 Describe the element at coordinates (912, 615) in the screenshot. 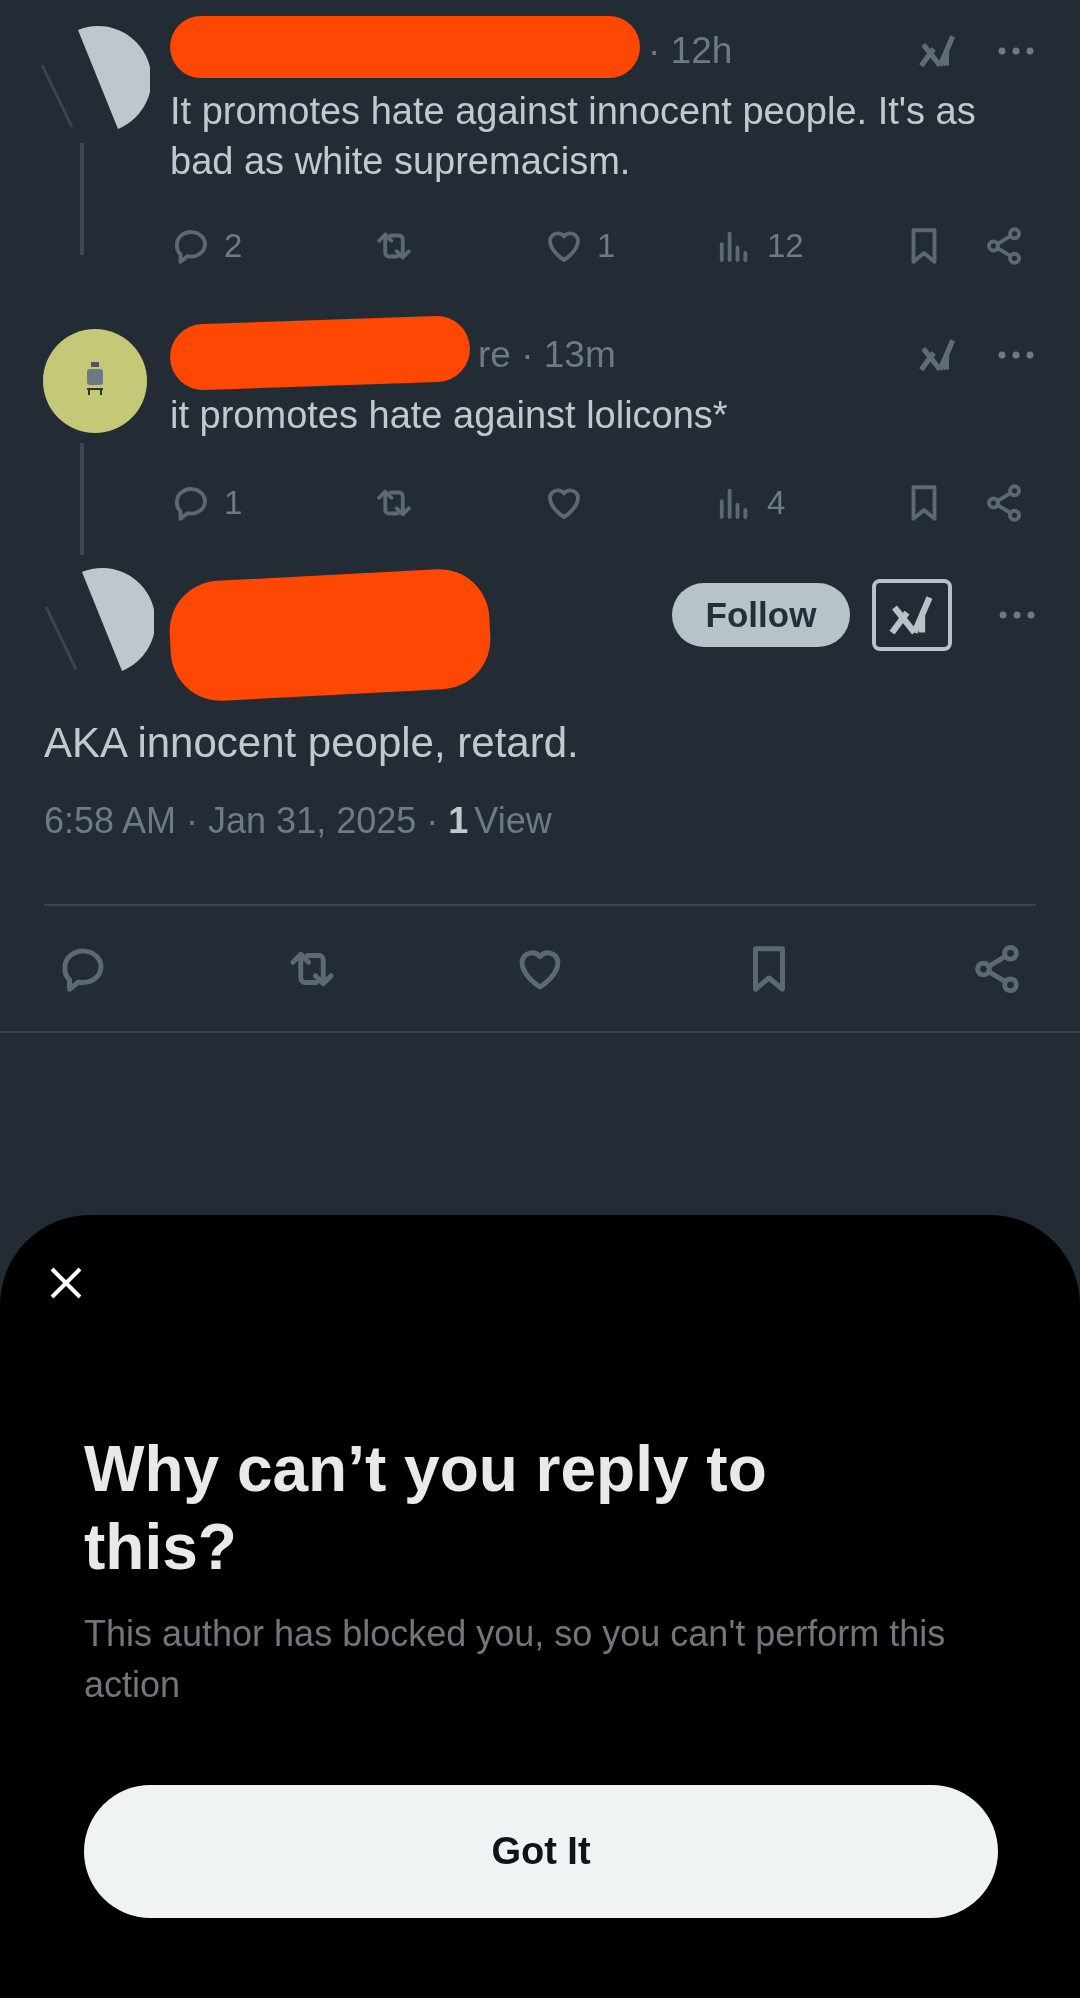

I see `grok-button` at that location.